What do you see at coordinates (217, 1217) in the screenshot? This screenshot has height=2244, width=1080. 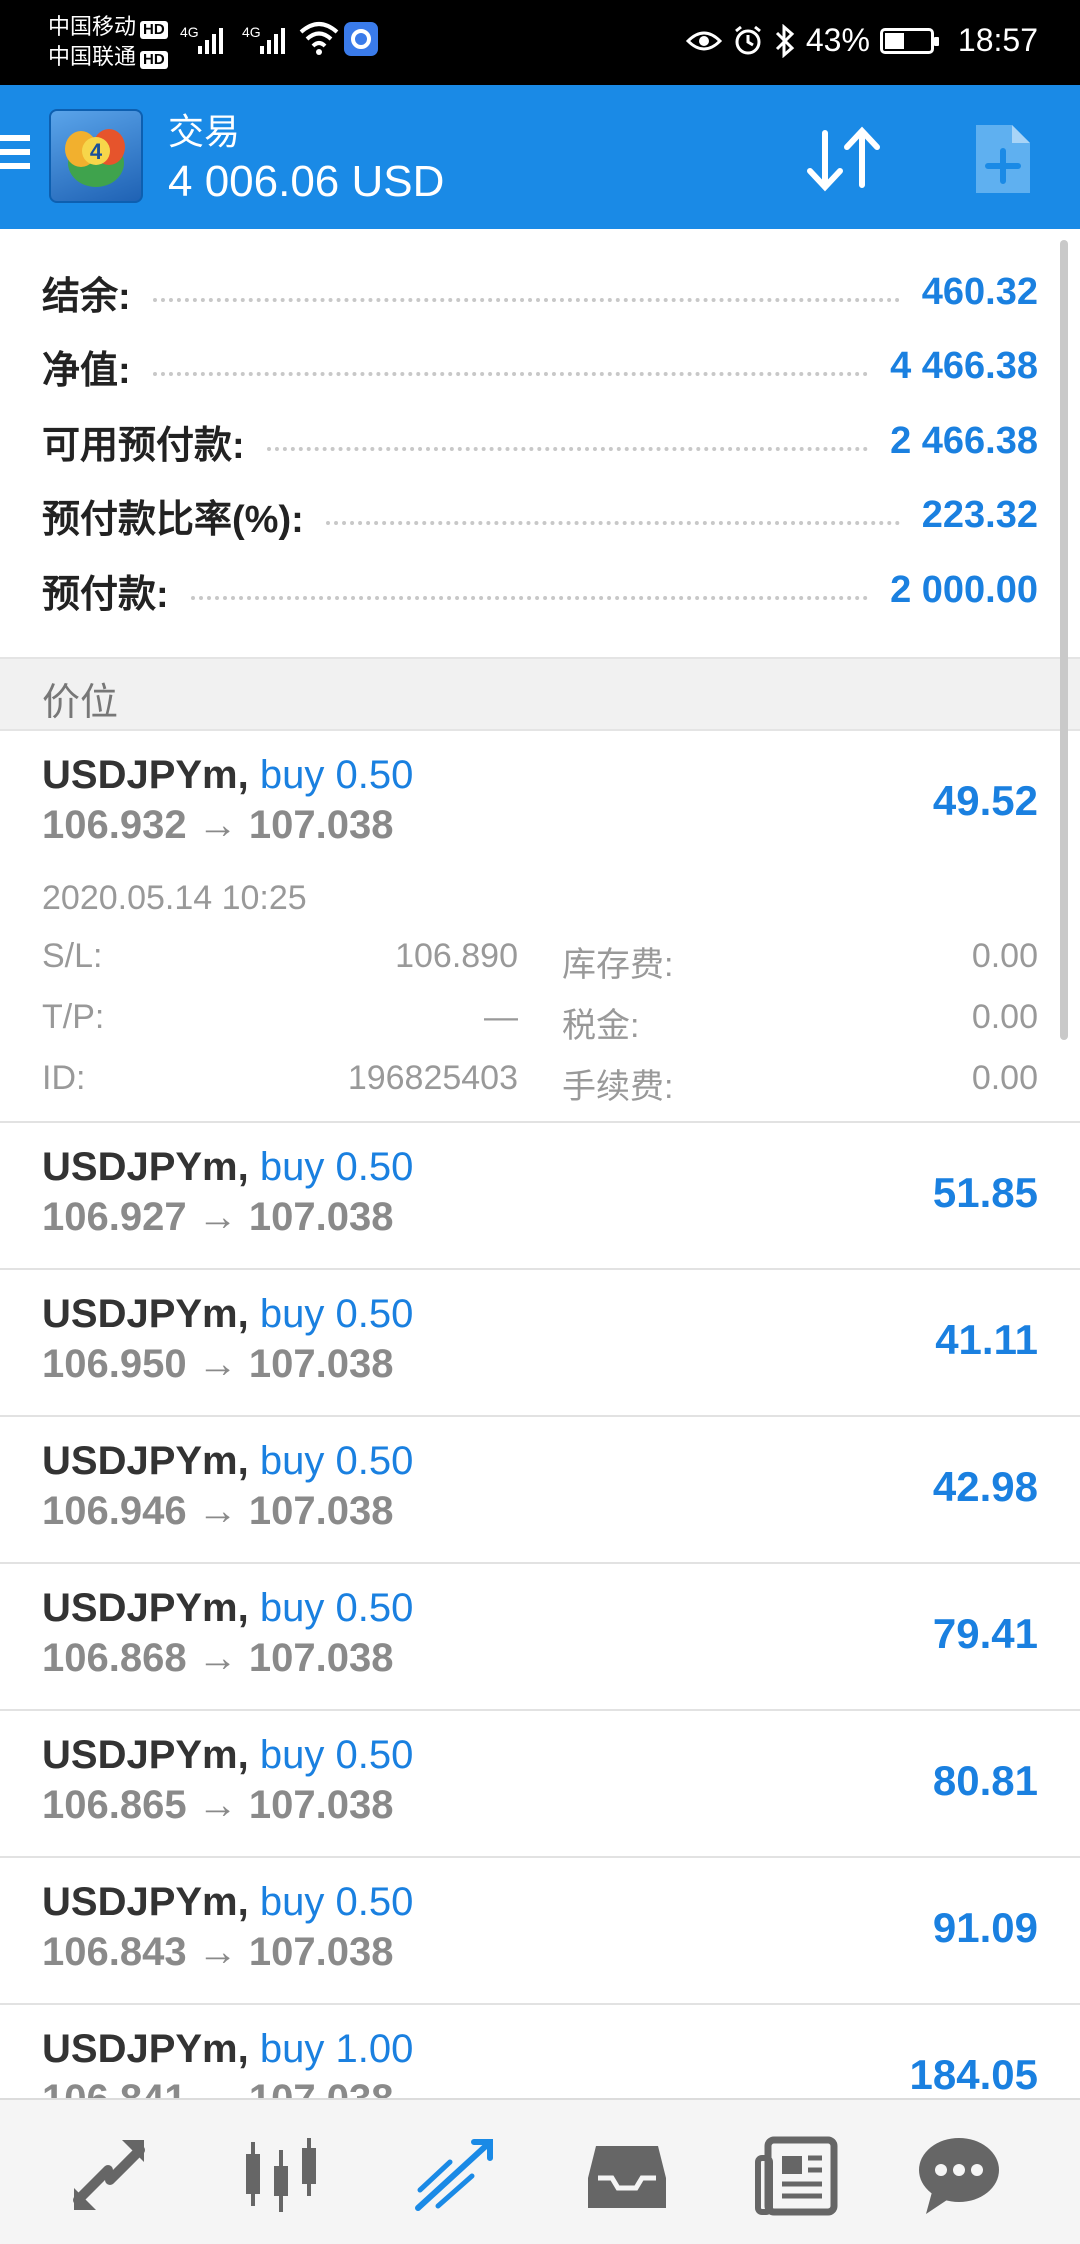 I see `position-prices: 106.927 → 107.038` at bounding box center [217, 1217].